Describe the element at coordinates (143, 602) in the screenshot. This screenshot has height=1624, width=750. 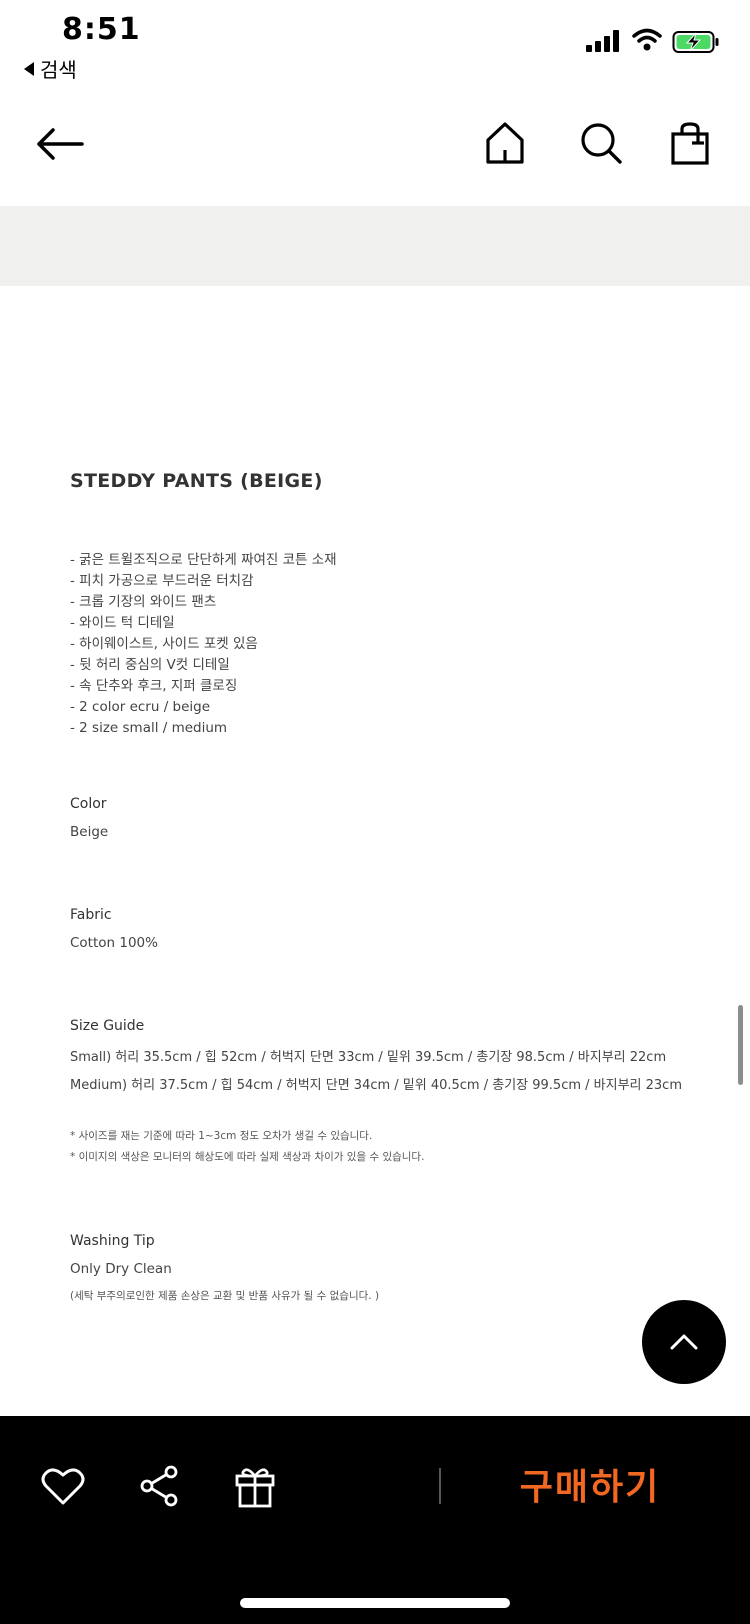
I see `feature-item: - 크롭 기장의 와이드 팬츠` at that location.